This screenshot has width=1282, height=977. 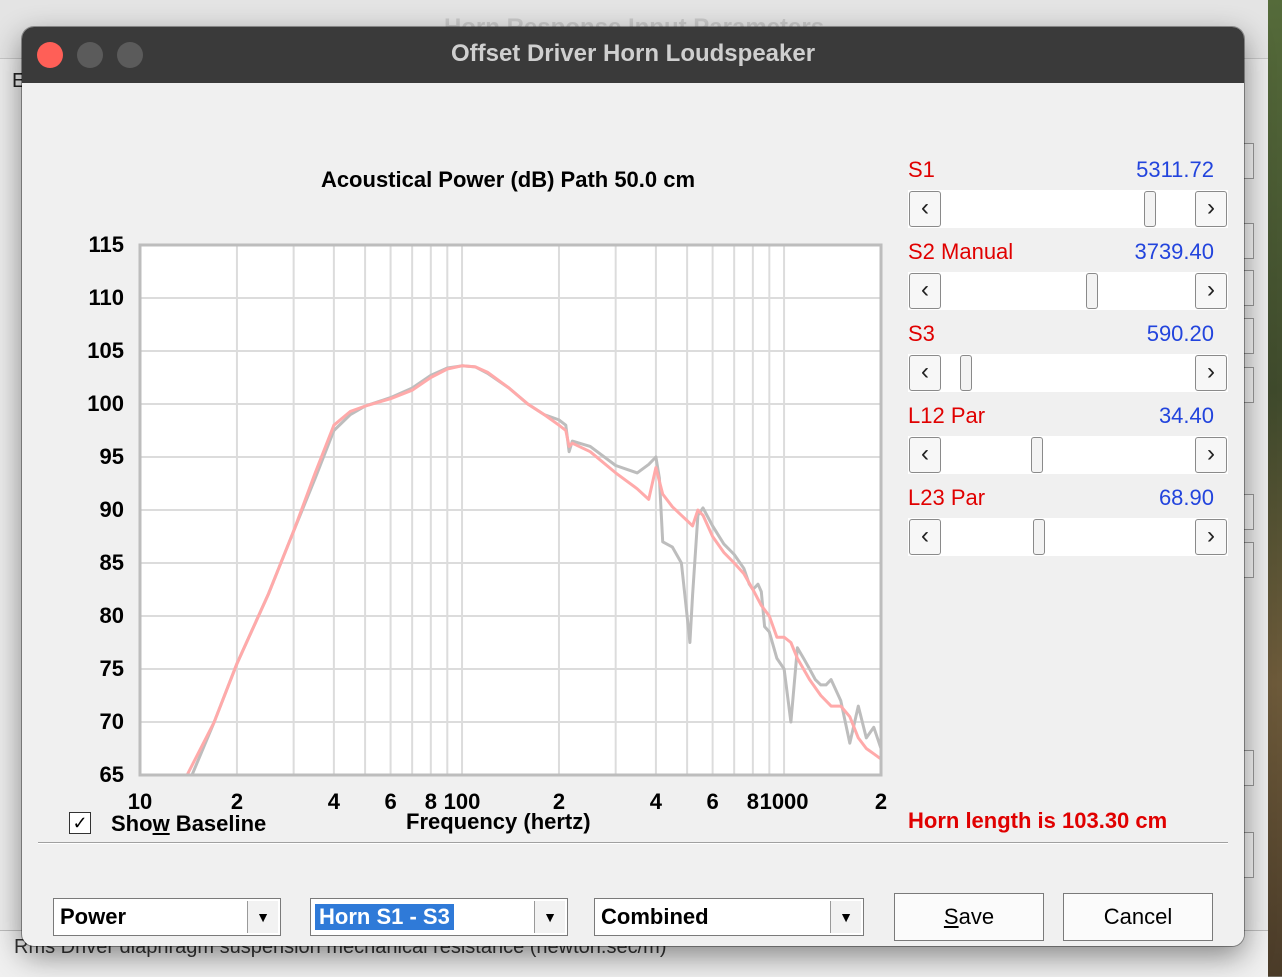 I want to click on desktop-background, so click(x=1275, y=488).